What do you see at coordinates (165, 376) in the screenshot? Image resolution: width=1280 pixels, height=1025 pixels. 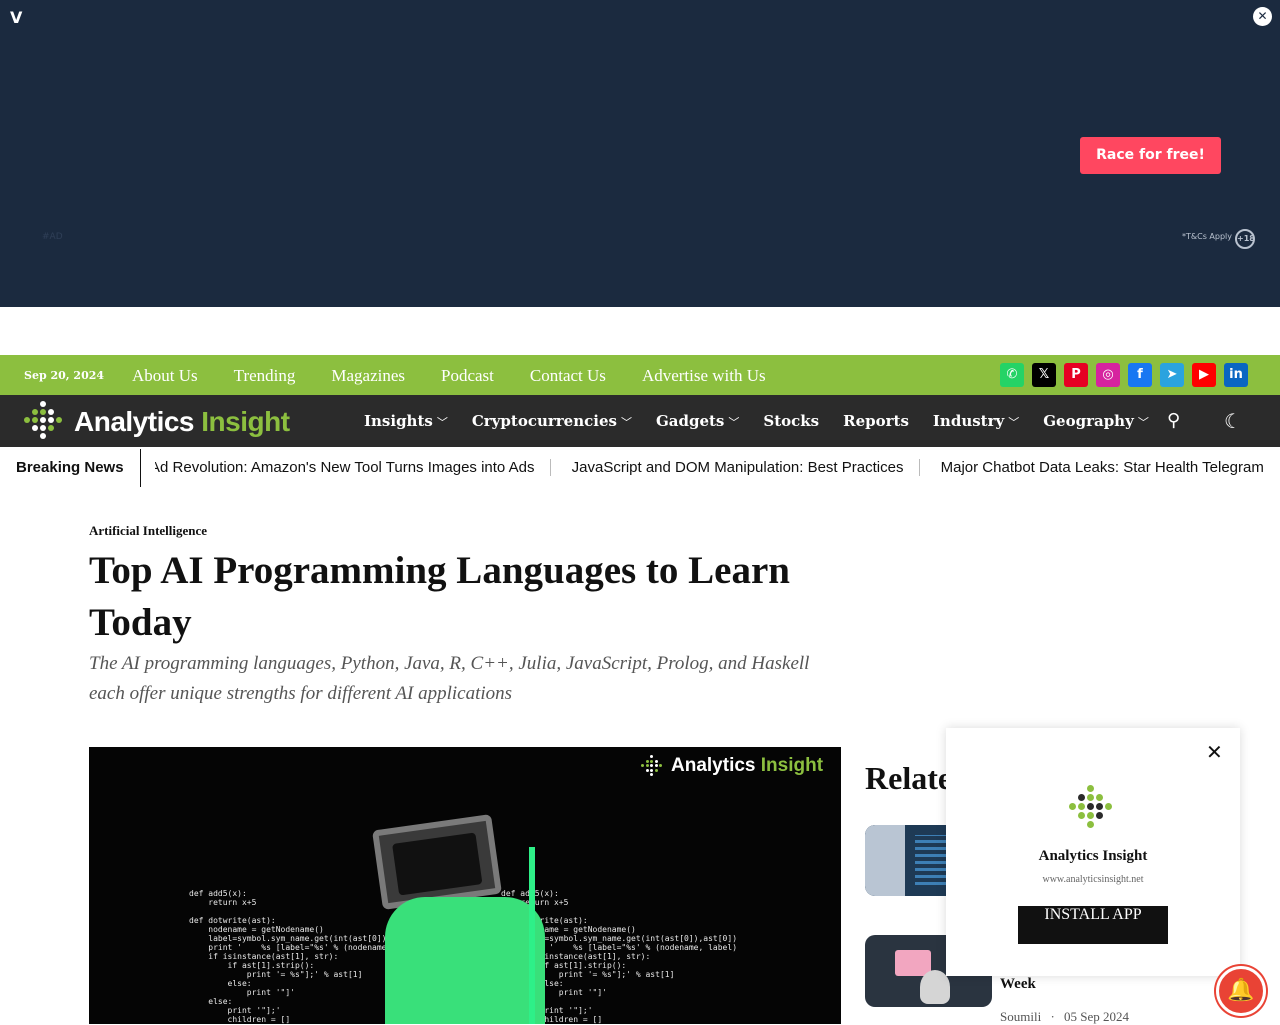 I see `top-link-about: About Us` at bounding box center [165, 376].